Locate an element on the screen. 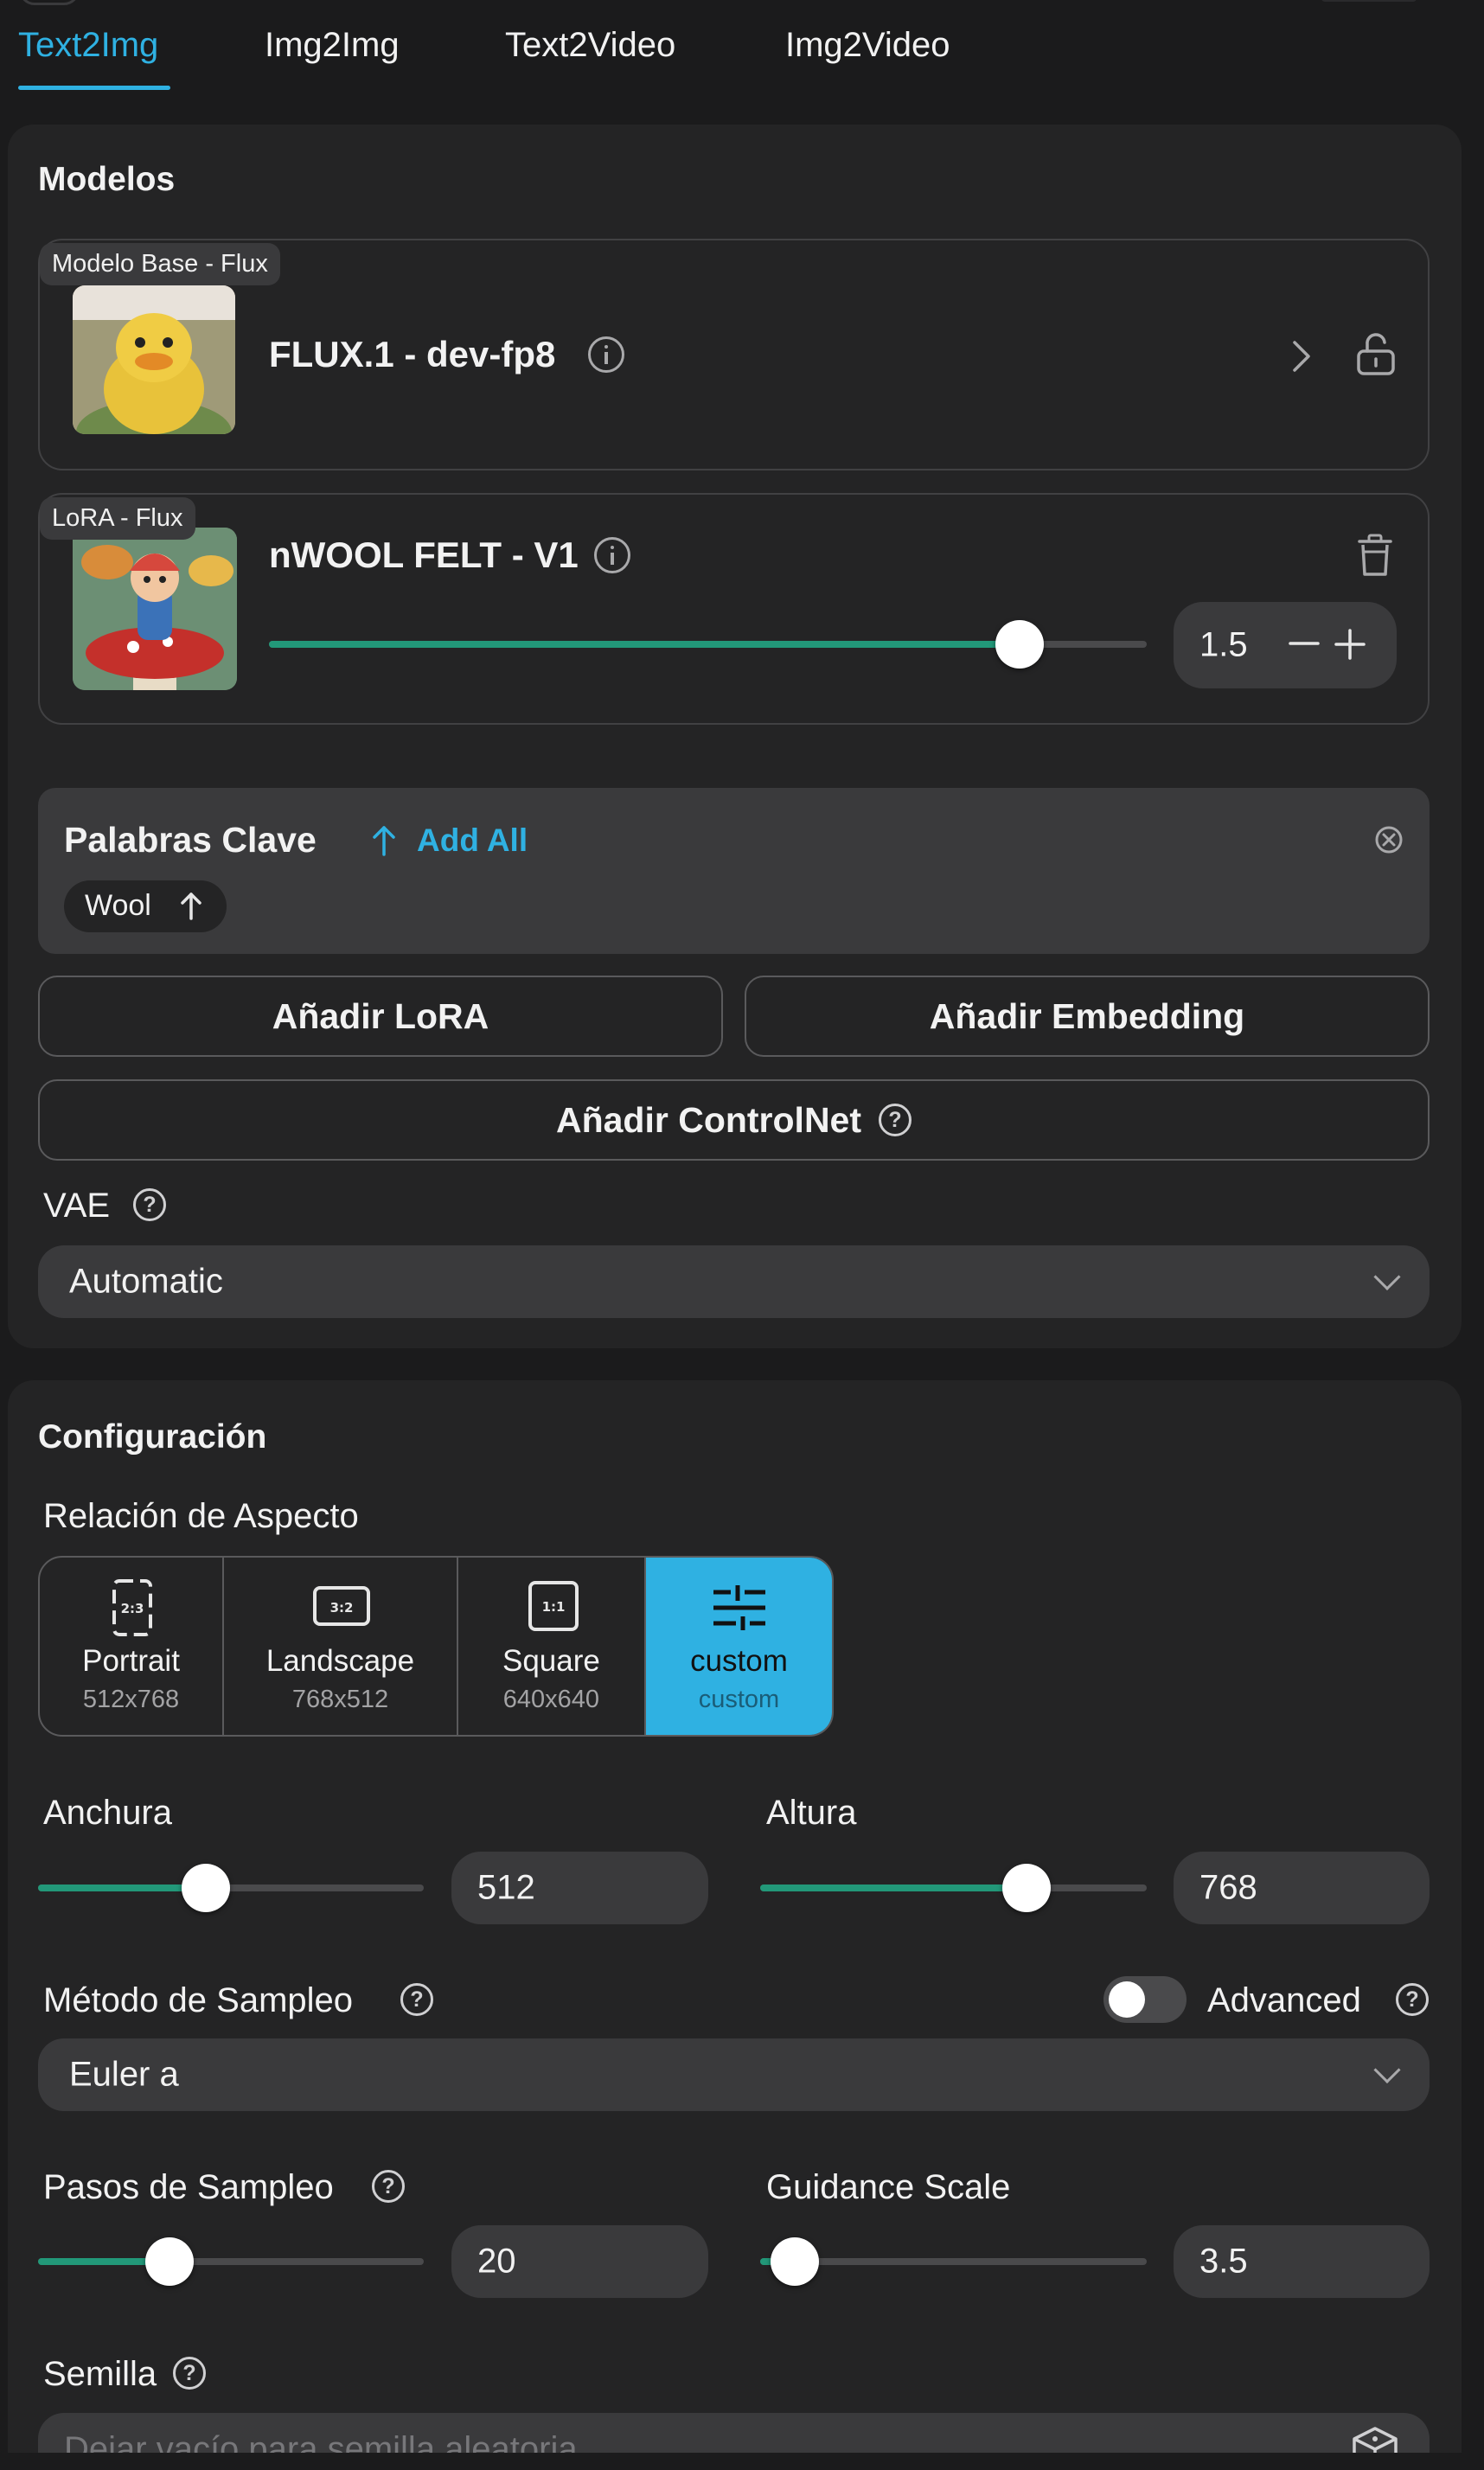 Image resolution: width=1484 pixels, height=2470 pixels. models-title: Modelos is located at coordinates (107, 180).